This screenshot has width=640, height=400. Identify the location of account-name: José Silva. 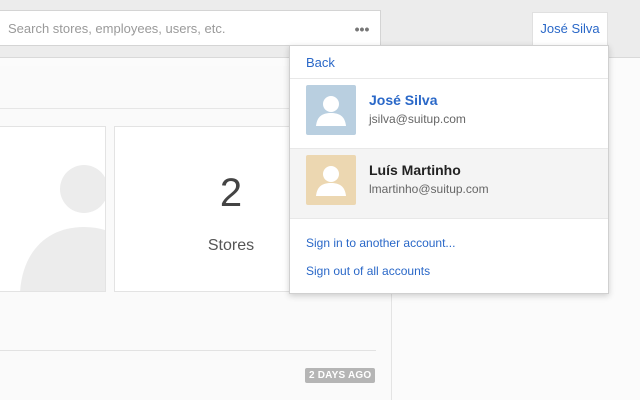
(403, 100).